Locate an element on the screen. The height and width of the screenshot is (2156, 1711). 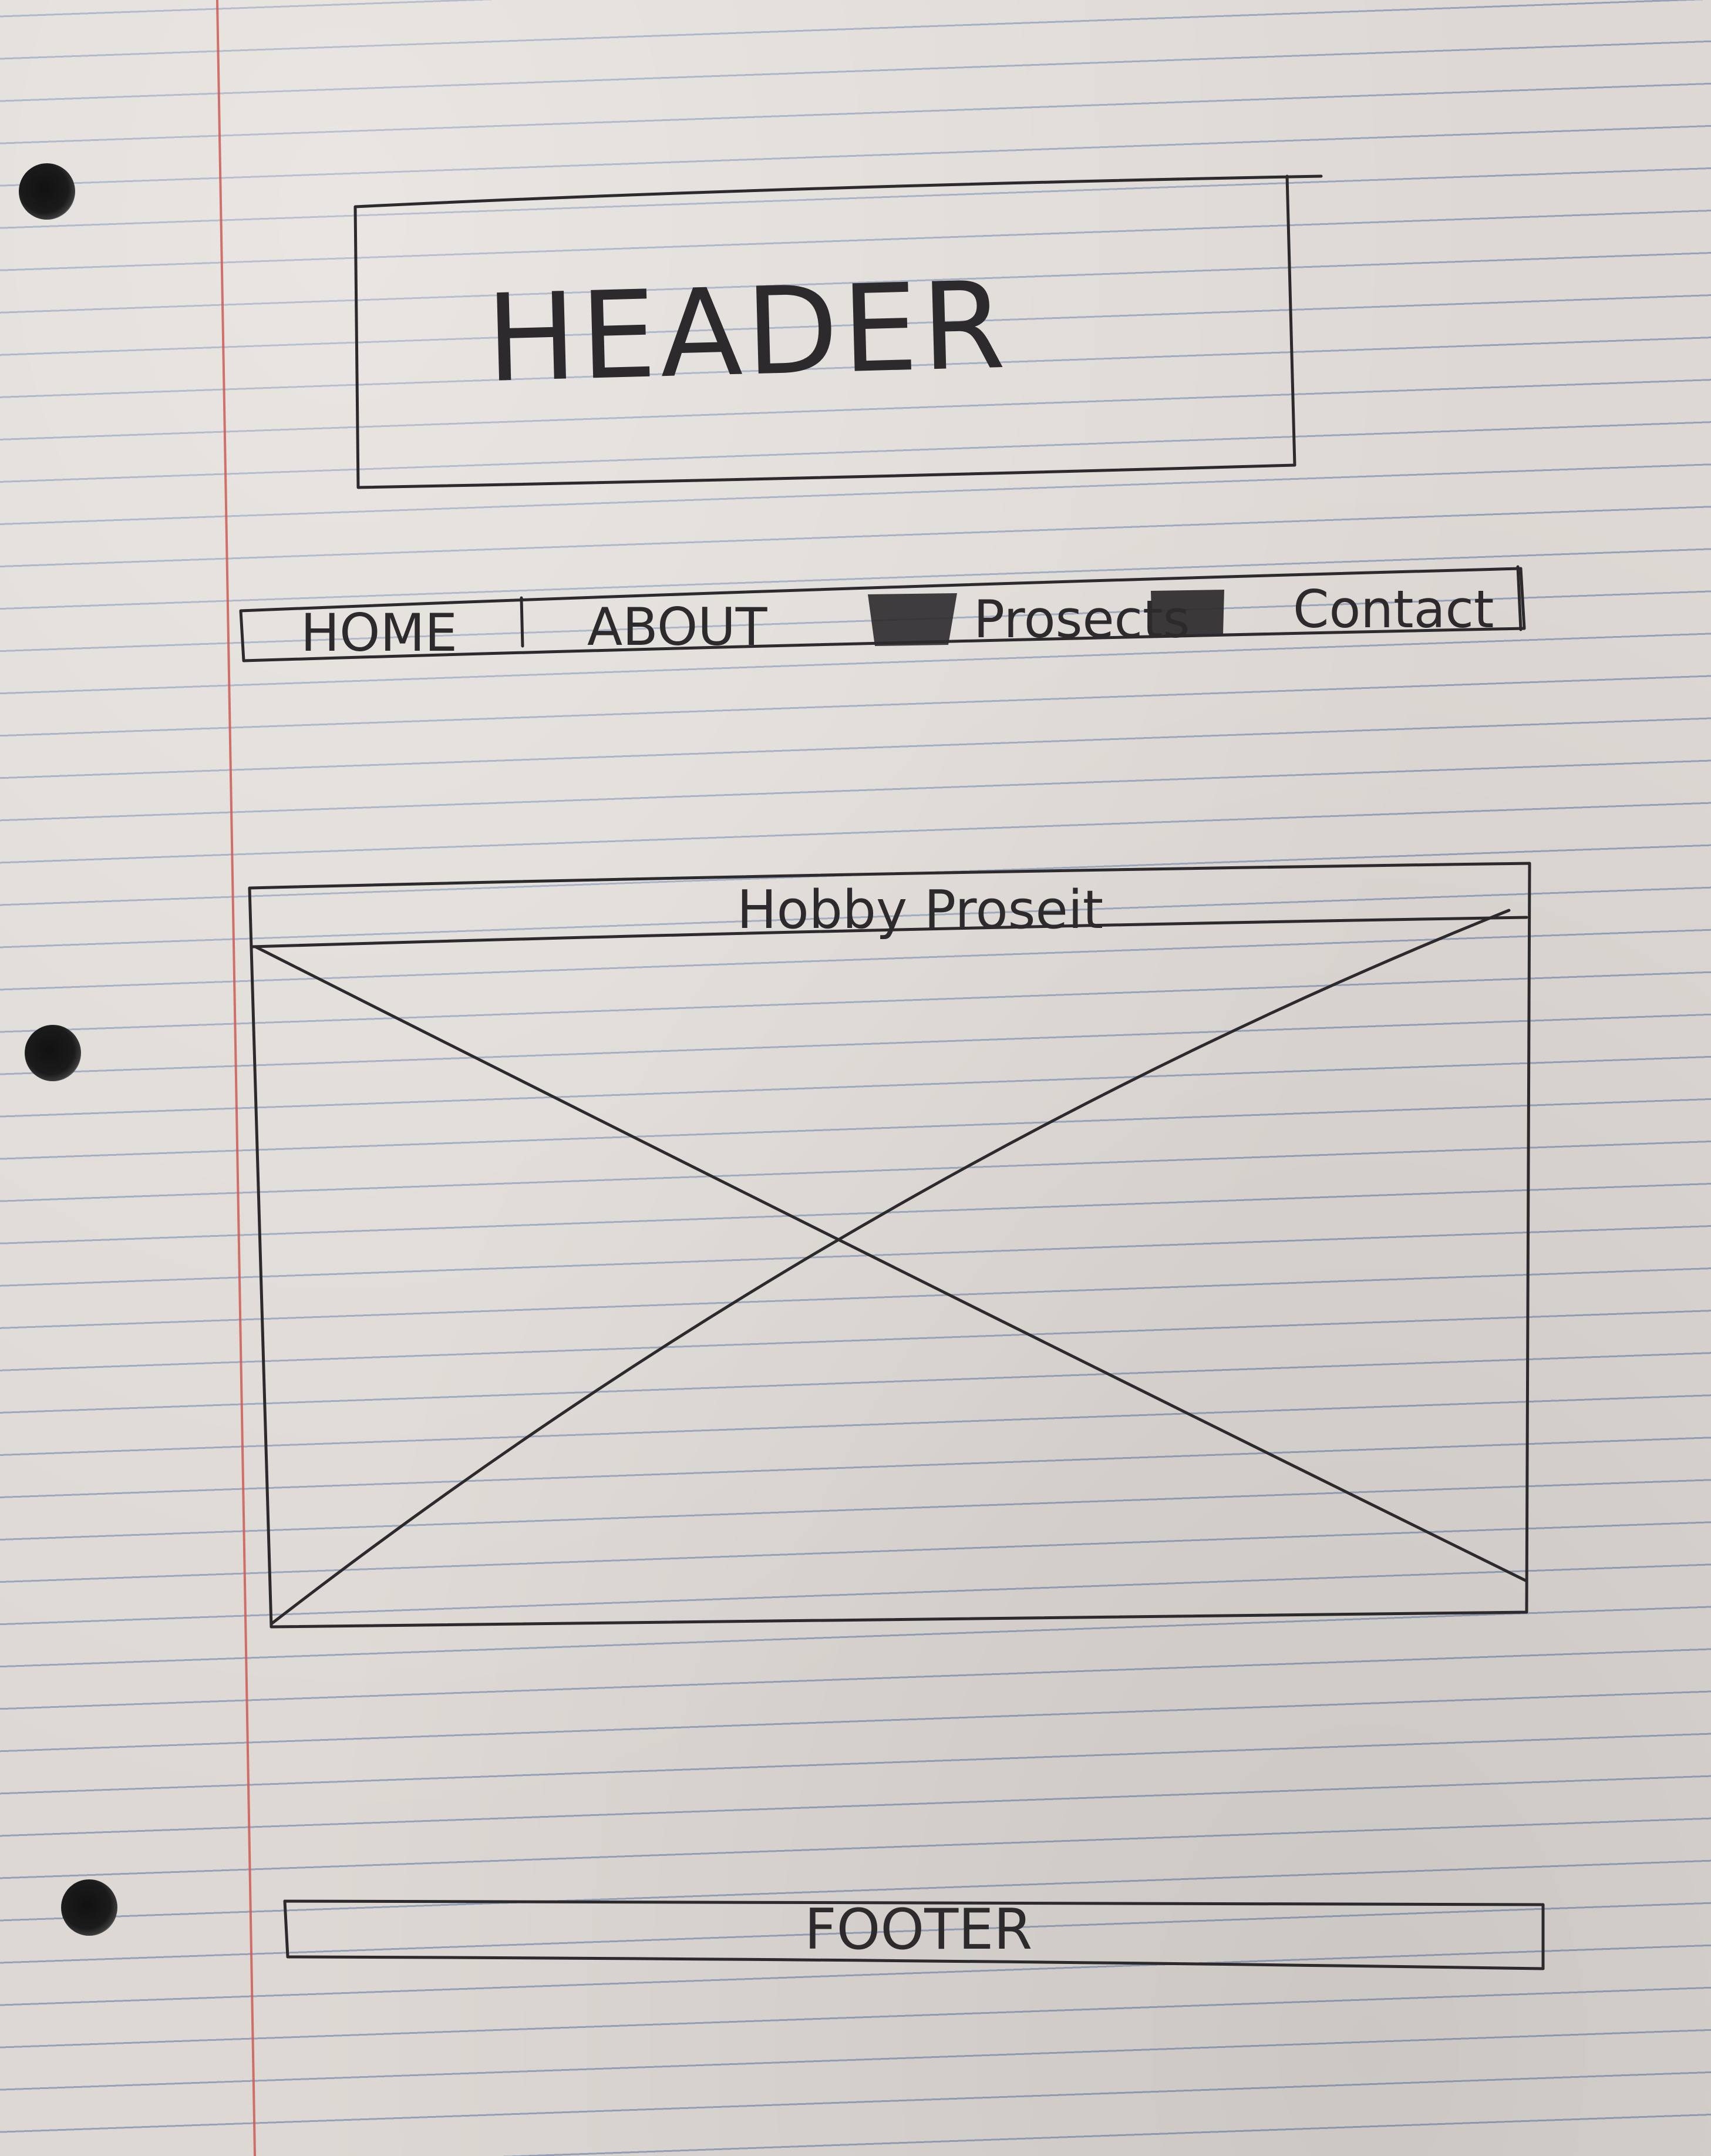
footer-label: FOOTER is located at coordinates (918, 1930).